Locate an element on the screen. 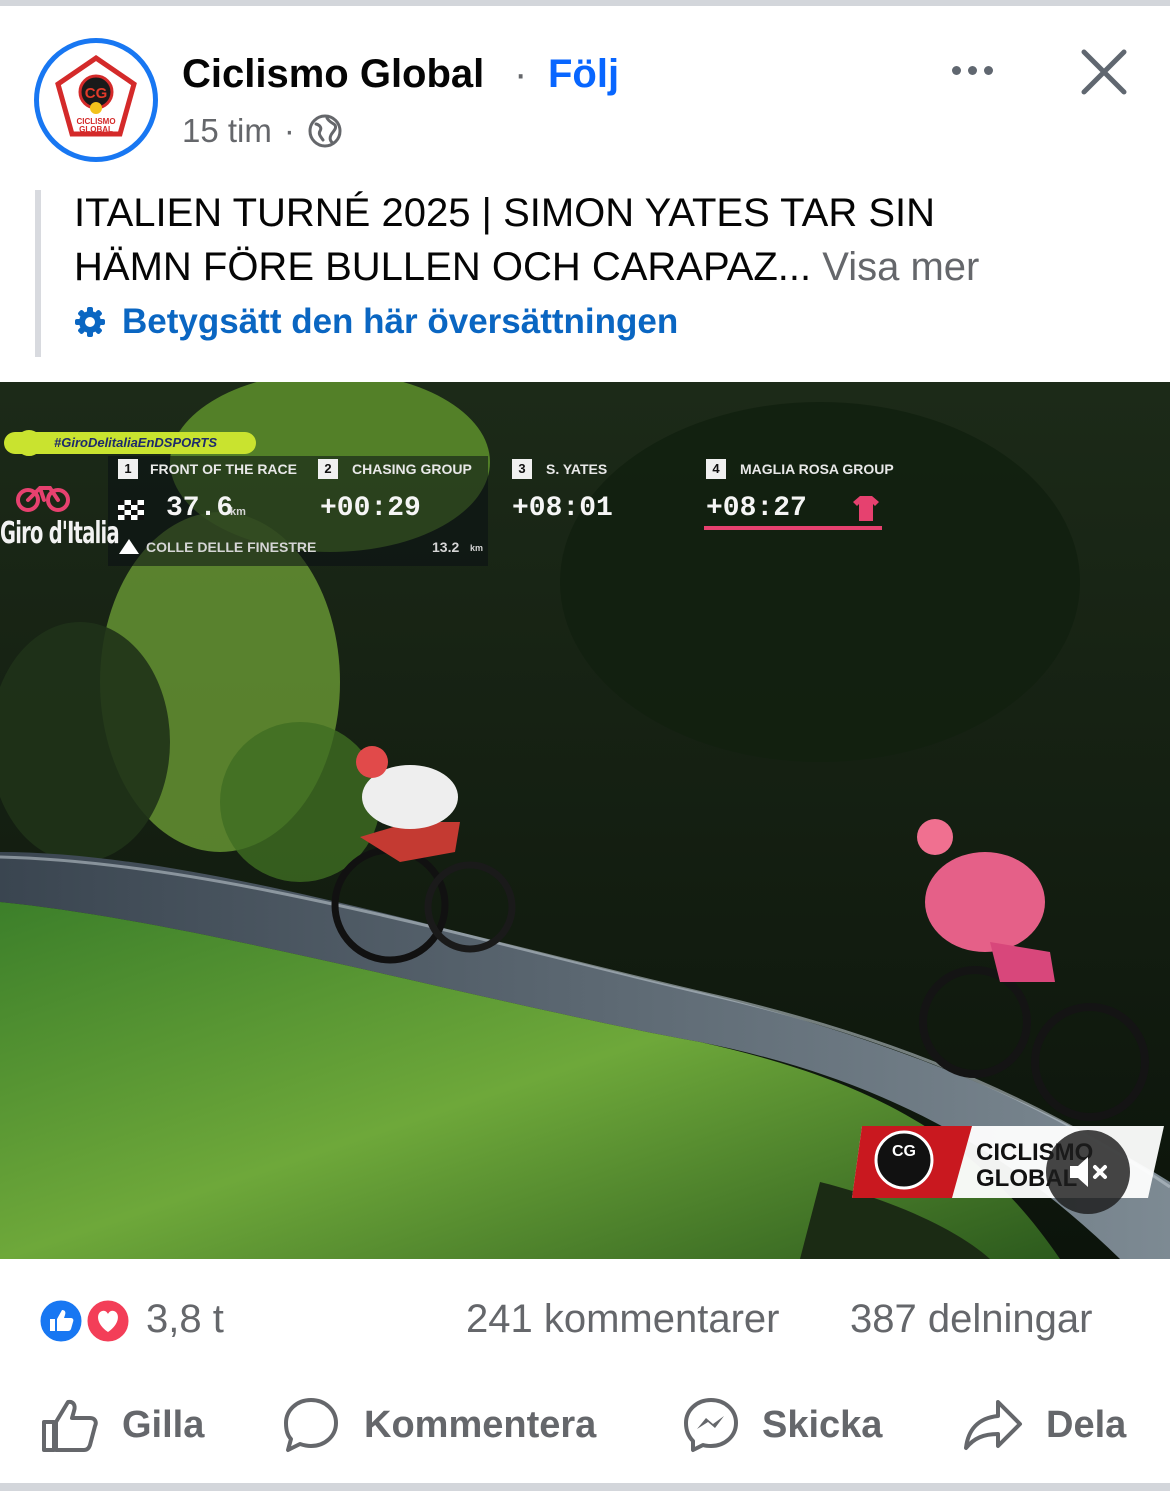 This screenshot has width=1170, height=1491. hud-item-3-value: +08:01 is located at coordinates (562, 508).